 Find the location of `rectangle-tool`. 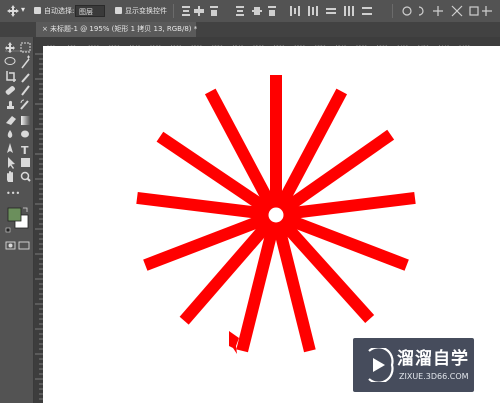

rectangle-tool is located at coordinates (25, 163).